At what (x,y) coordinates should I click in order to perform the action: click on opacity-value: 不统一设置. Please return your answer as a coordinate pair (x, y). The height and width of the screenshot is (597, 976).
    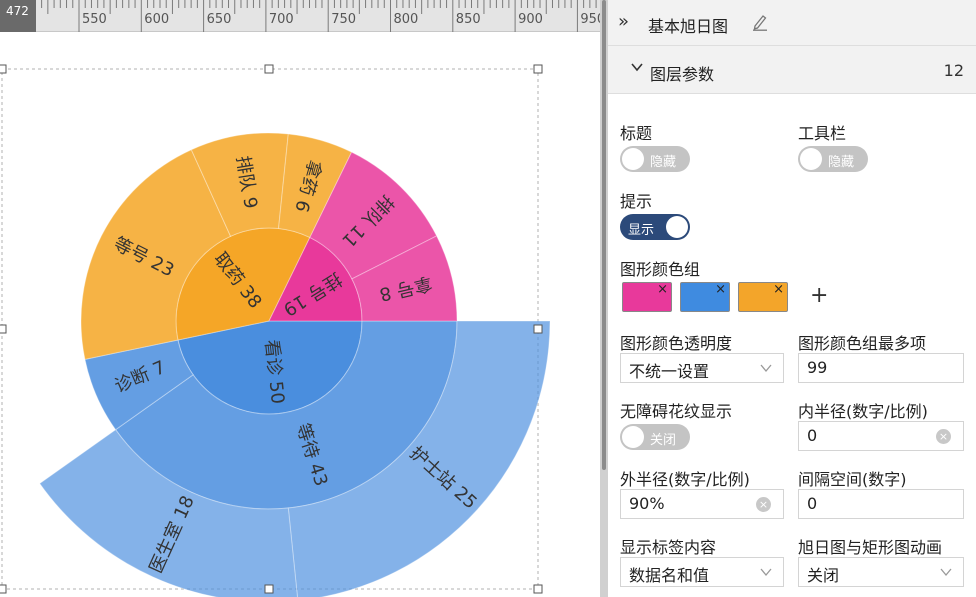
    Looking at the image, I should click on (669, 371).